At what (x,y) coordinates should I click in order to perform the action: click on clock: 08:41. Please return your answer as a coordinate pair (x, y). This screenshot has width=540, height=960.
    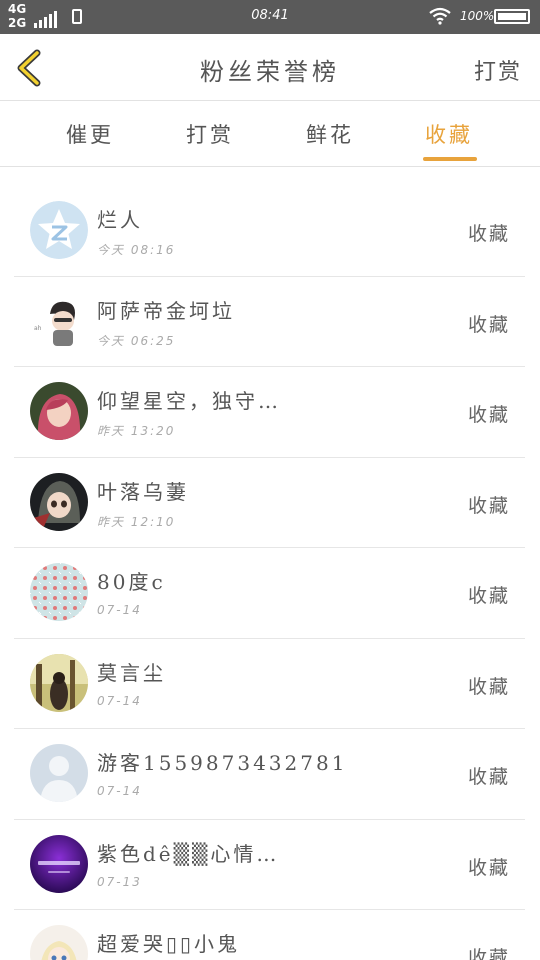
    Looking at the image, I should click on (270, 15).